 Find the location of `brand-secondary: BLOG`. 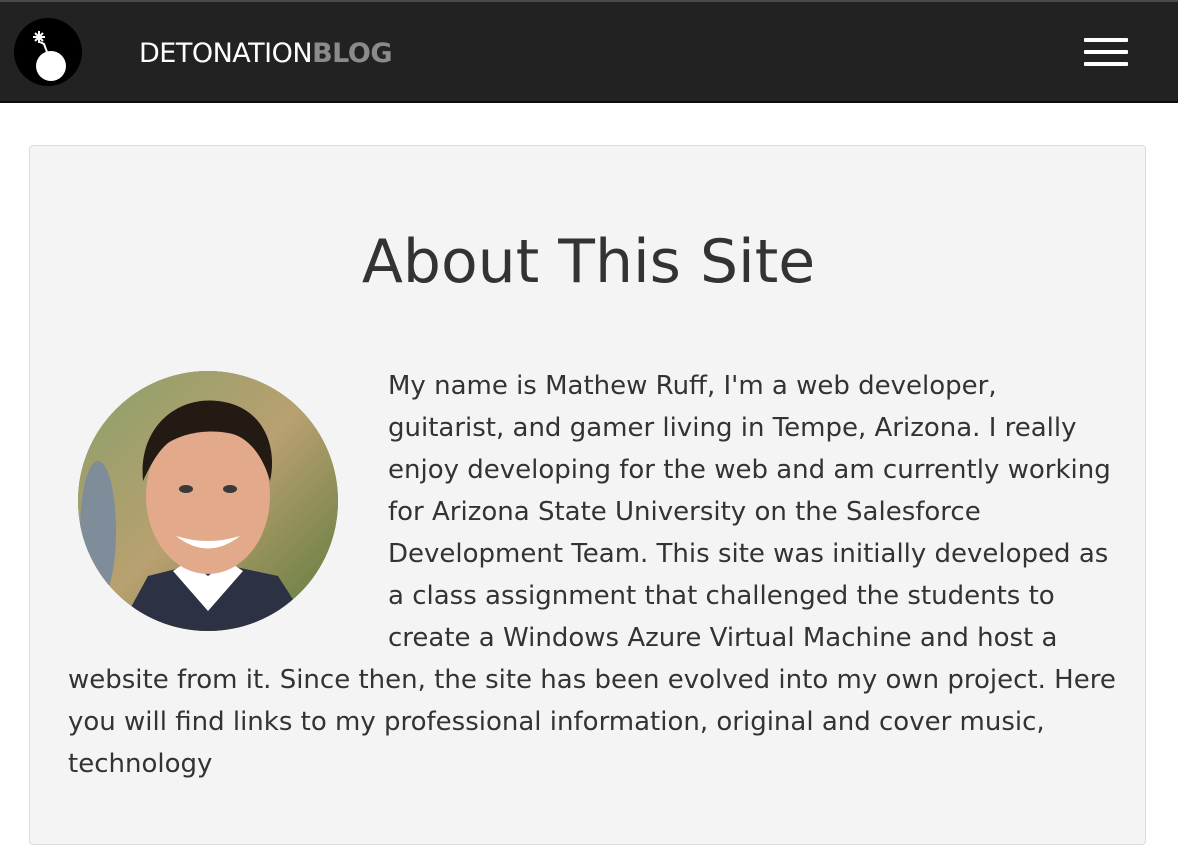

brand-secondary: BLOG is located at coordinates (352, 53).